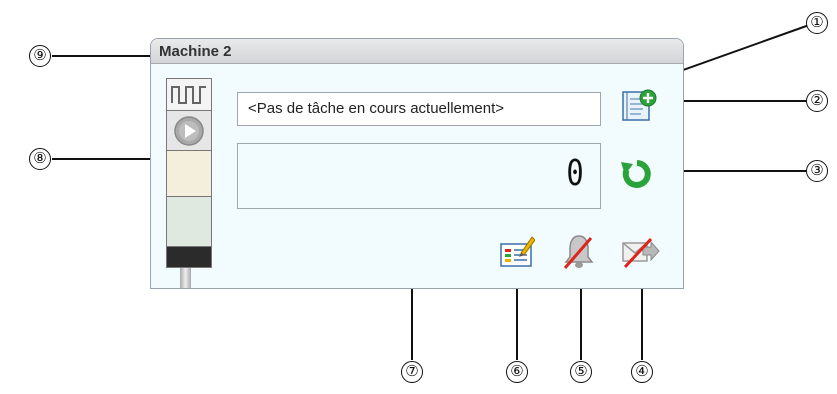 Image resolution: width=837 pixels, height=394 pixels. I want to click on message-disabled-button, so click(641, 252).